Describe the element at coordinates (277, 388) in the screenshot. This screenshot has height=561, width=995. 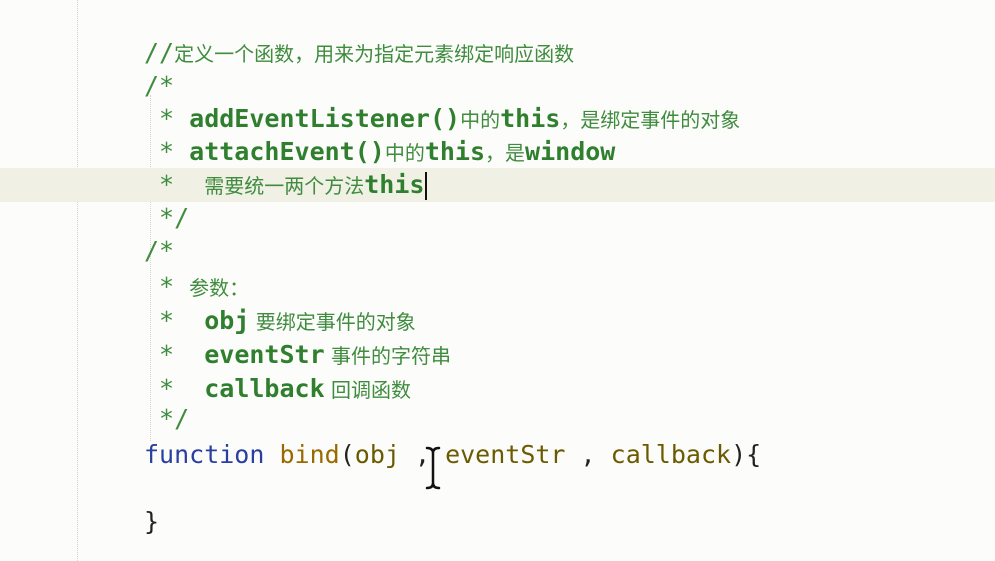
I see `code-line-11: * callback 回调函数` at that location.